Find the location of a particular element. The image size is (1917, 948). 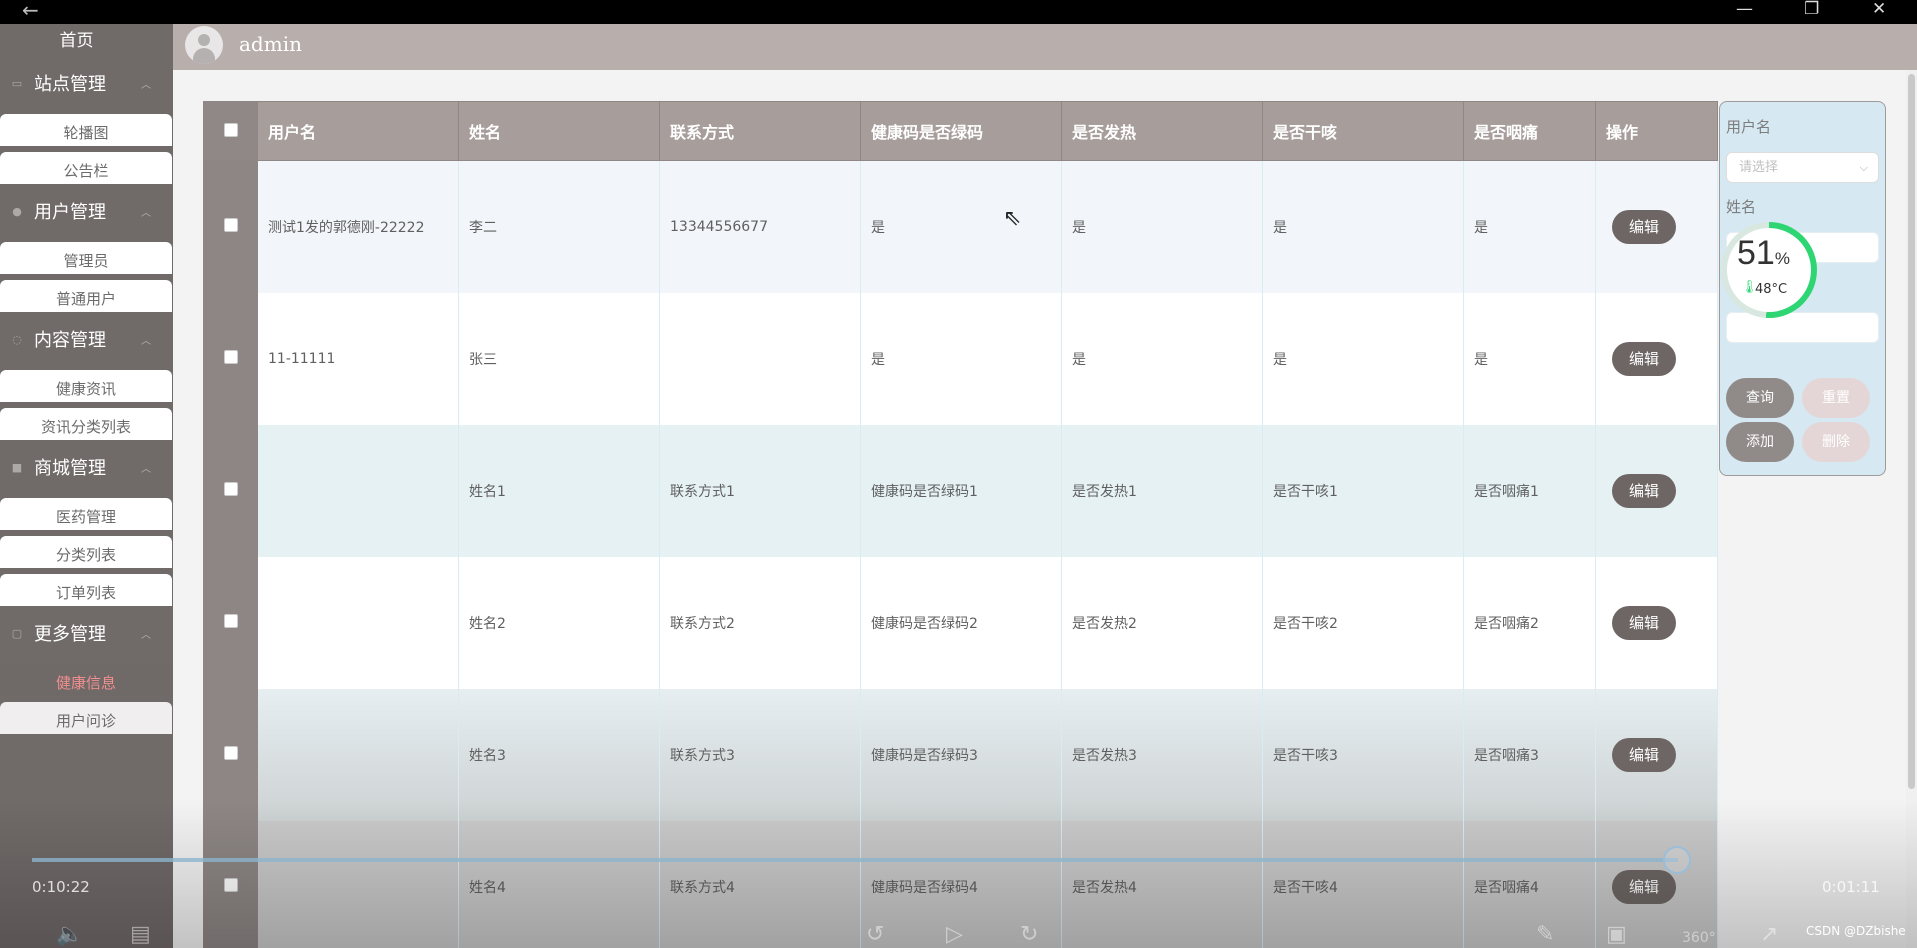

sidebar-group: ▢ 更多管理 ︿ is located at coordinates (86, 633).